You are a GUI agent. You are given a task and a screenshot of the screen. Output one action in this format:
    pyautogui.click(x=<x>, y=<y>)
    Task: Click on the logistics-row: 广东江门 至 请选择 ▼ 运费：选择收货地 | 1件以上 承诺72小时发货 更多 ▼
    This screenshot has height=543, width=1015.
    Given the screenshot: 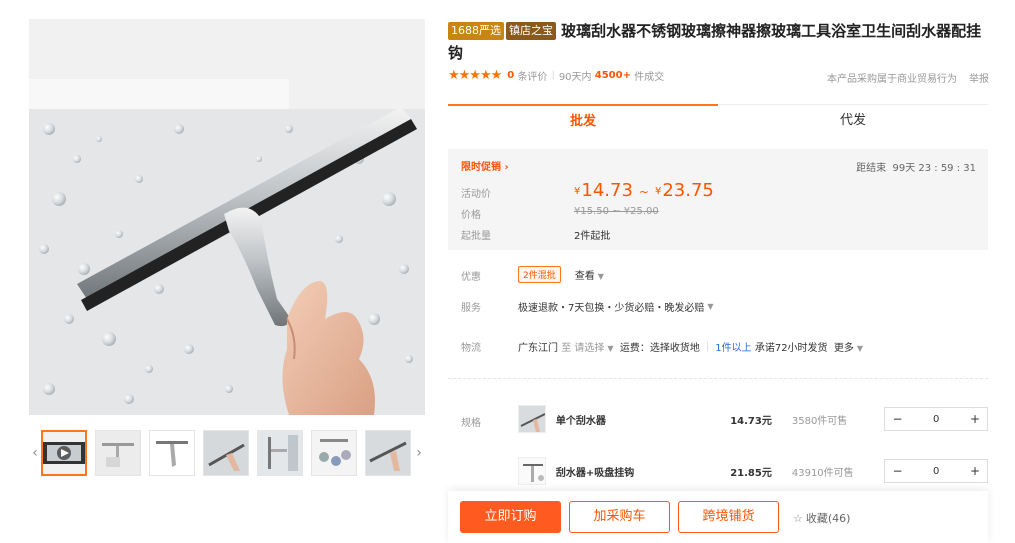 What is the action you would take?
    pyautogui.click(x=691, y=346)
    